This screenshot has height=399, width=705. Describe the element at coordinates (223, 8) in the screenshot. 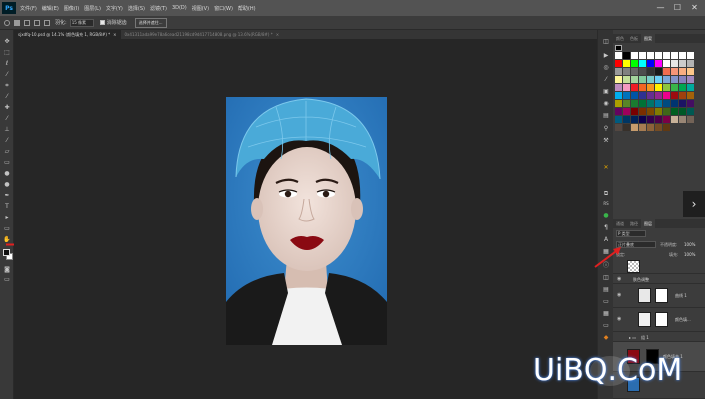

I see `menu-window: 窗口(W)` at that location.